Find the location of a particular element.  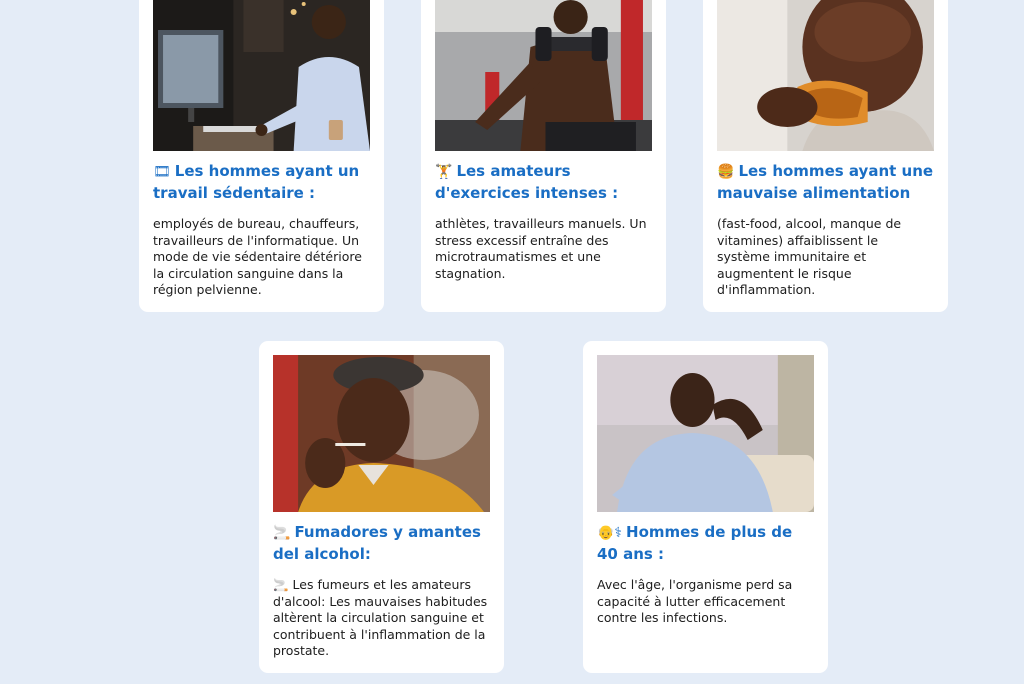

cigarette-icon: 🚬 is located at coordinates (282, 533).